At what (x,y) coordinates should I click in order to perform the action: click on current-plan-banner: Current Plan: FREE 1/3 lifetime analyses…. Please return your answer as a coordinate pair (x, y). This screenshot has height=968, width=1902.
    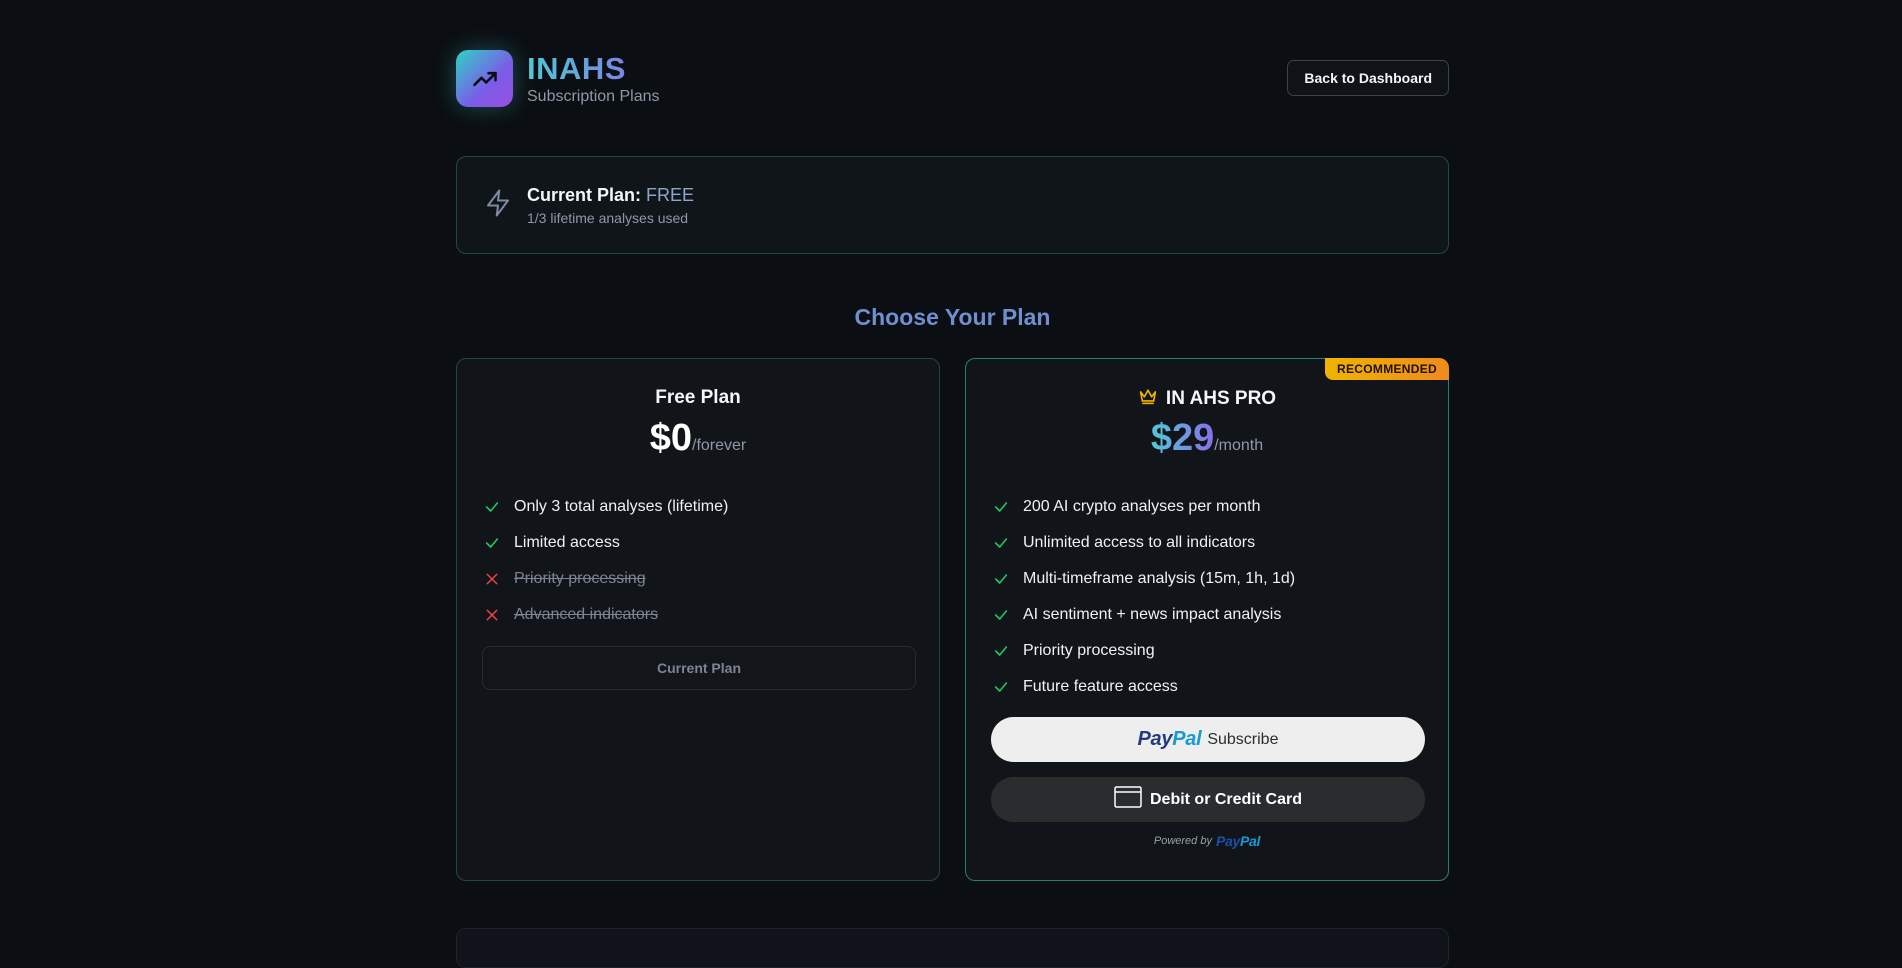
    Looking at the image, I should click on (952, 205).